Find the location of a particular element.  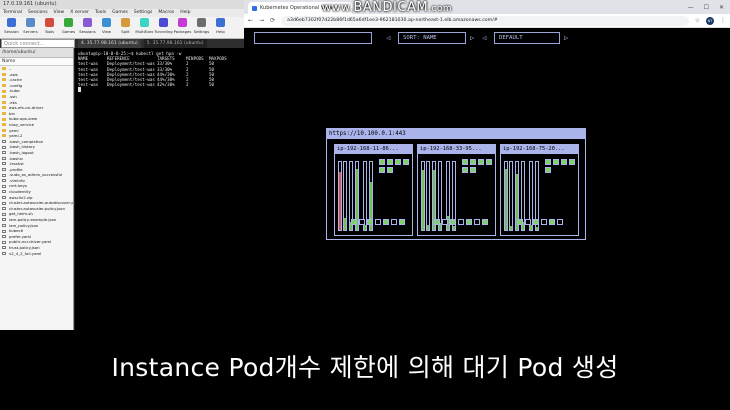

star-icon: ☆ is located at coordinates (697, 20).